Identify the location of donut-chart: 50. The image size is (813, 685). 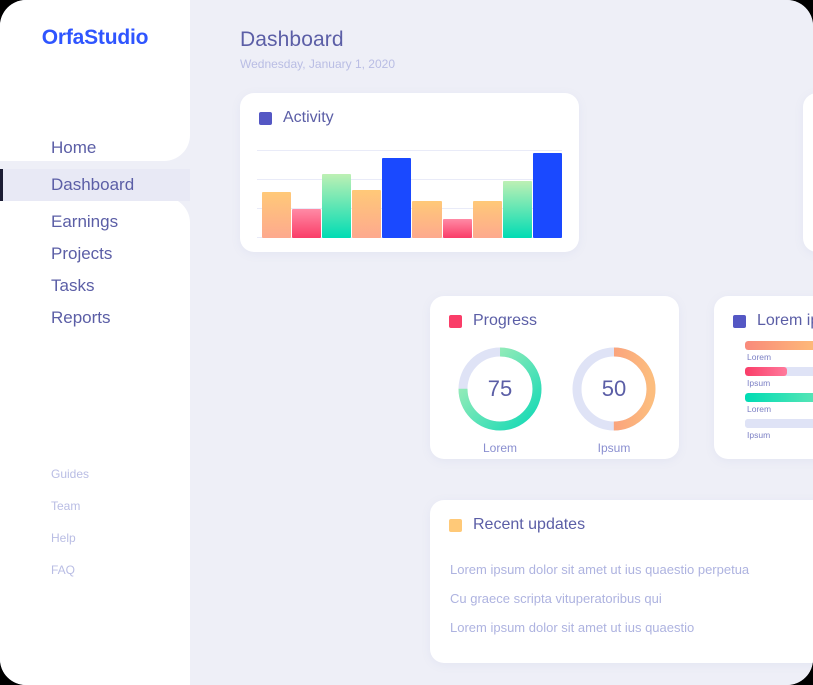
(614, 389).